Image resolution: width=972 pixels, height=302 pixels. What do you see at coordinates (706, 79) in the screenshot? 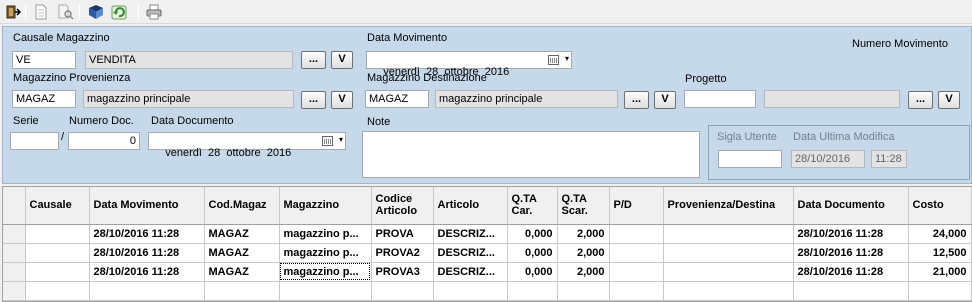
I see `progetto-label: Progetto` at bounding box center [706, 79].